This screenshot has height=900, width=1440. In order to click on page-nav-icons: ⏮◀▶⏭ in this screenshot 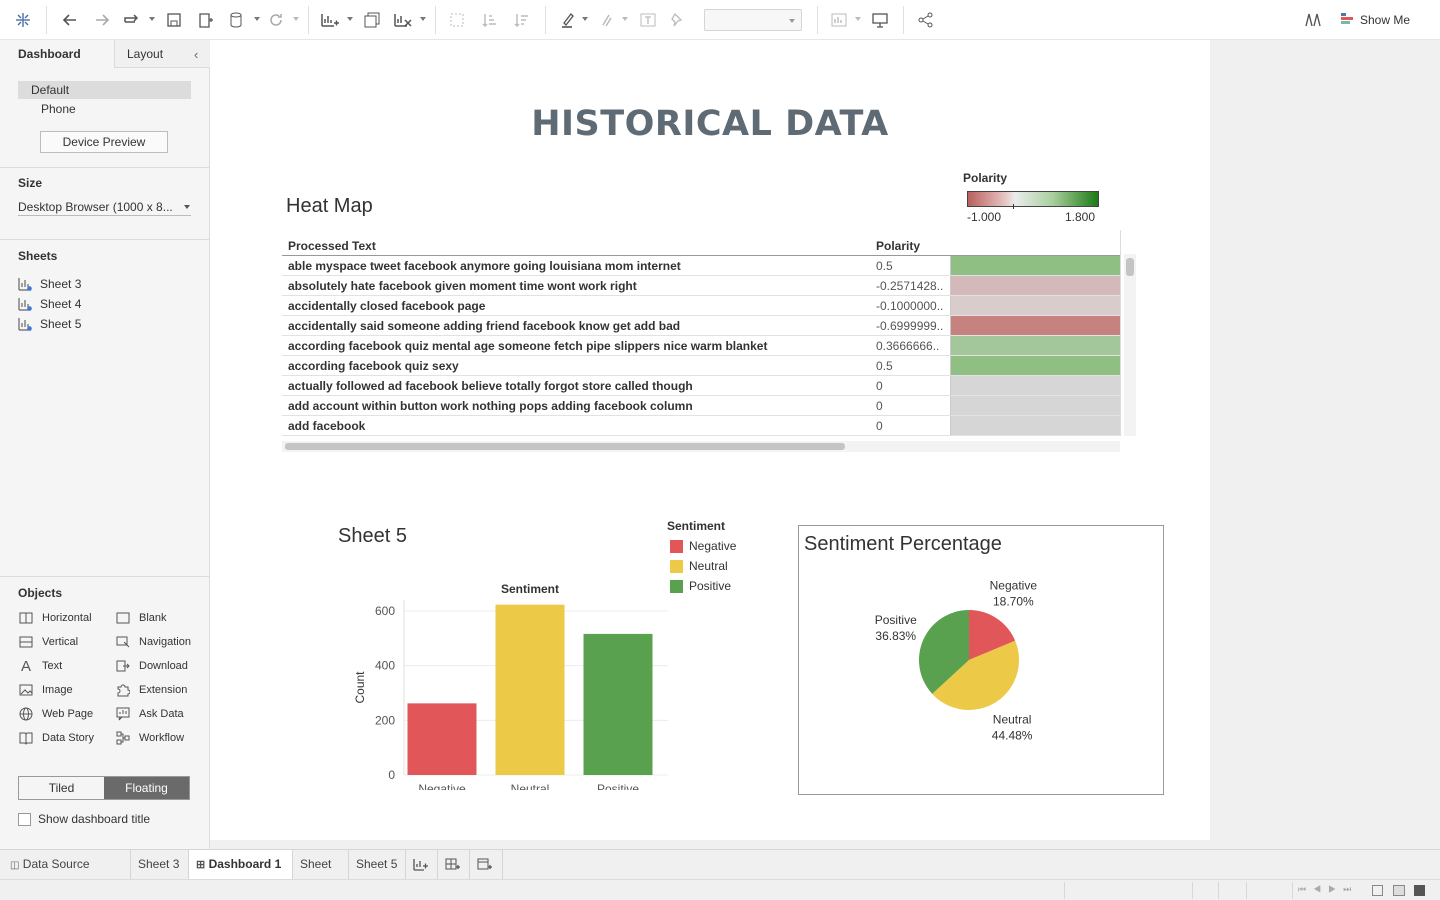, I will do `click(1328, 889)`.